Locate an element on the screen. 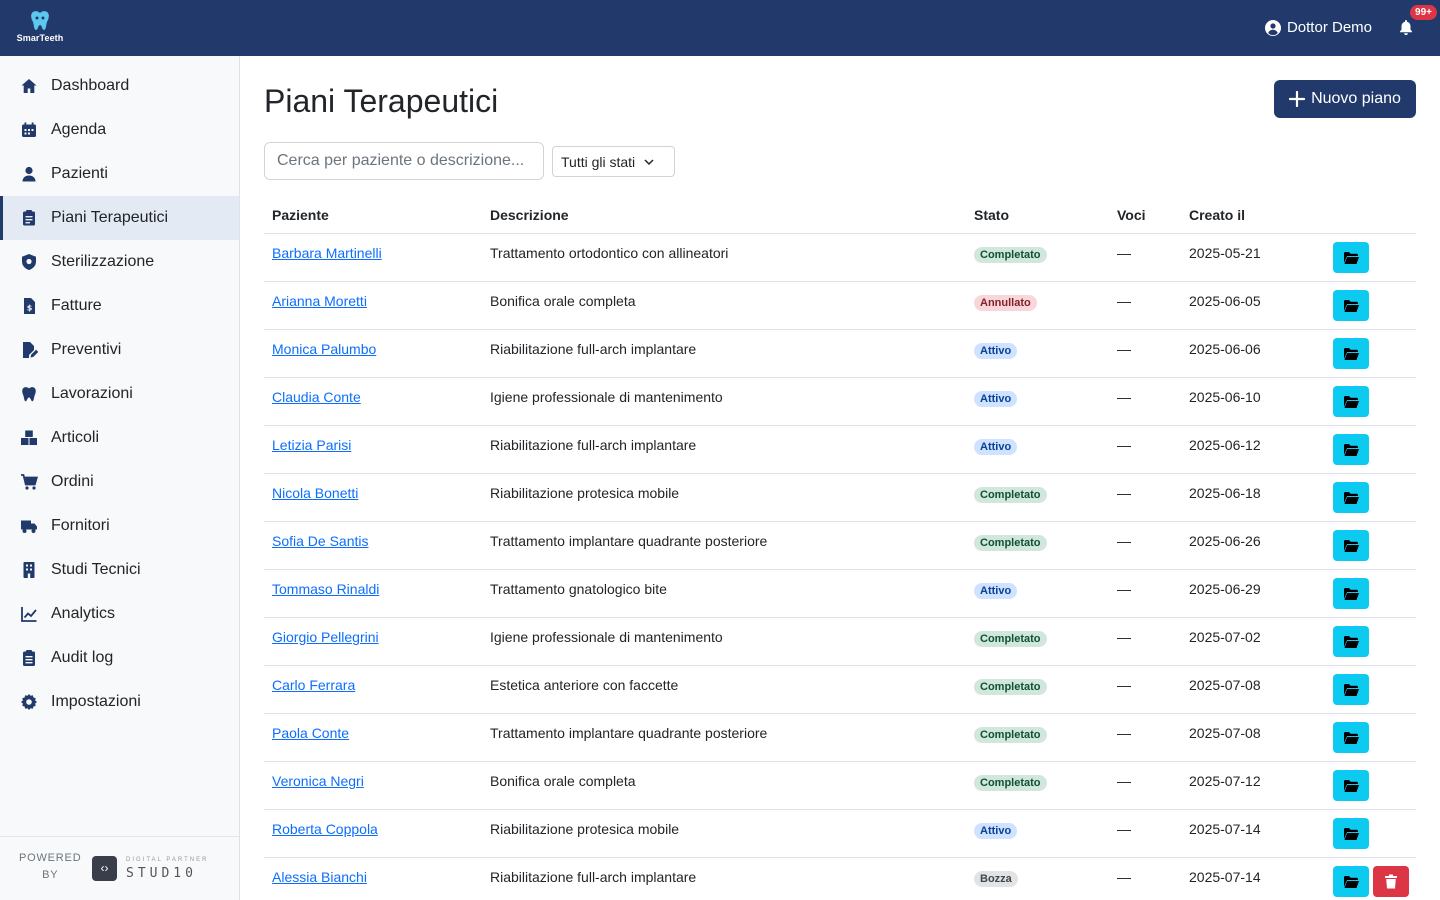 Image resolution: width=1440 pixels, height=900 pixels. tooth-icon is located at coordinates (29, 394).